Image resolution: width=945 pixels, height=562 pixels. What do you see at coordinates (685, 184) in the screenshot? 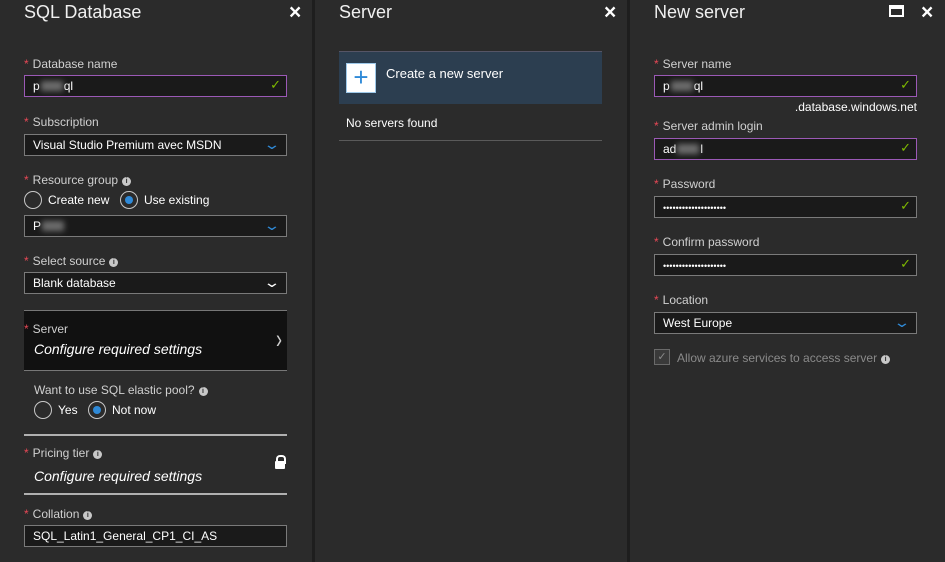
I see `password-label: * Password` at bounding box center [685, 184].